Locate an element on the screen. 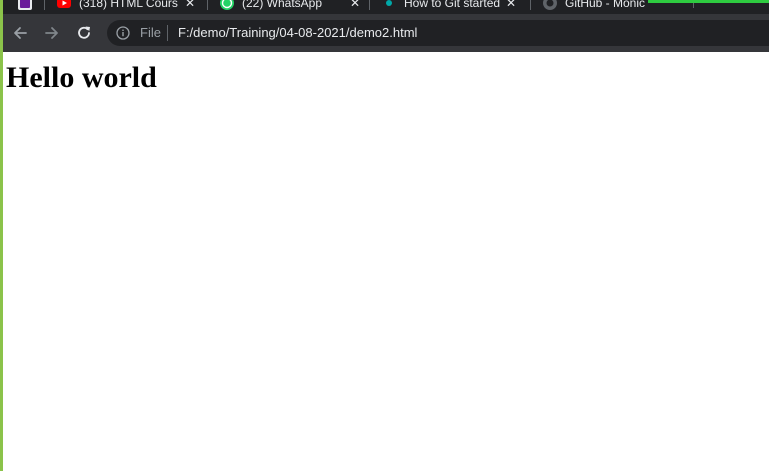 The image size is (769, 471). tab-app is located at coordinates (29, 6).